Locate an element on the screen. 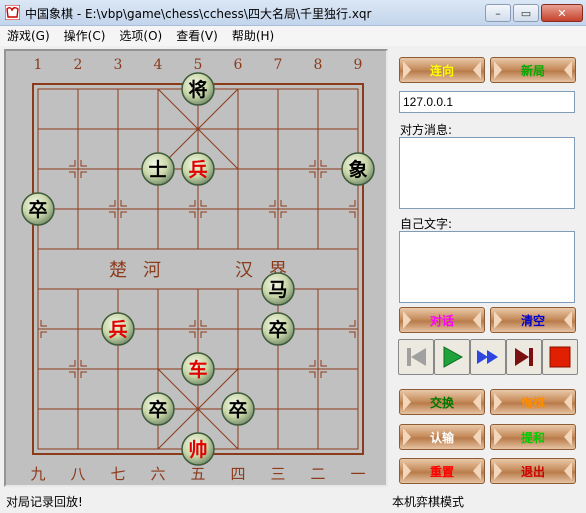 The height and width of the screenshot is (513, 586). close-button: ✕ is located at coordinates (562, 13).